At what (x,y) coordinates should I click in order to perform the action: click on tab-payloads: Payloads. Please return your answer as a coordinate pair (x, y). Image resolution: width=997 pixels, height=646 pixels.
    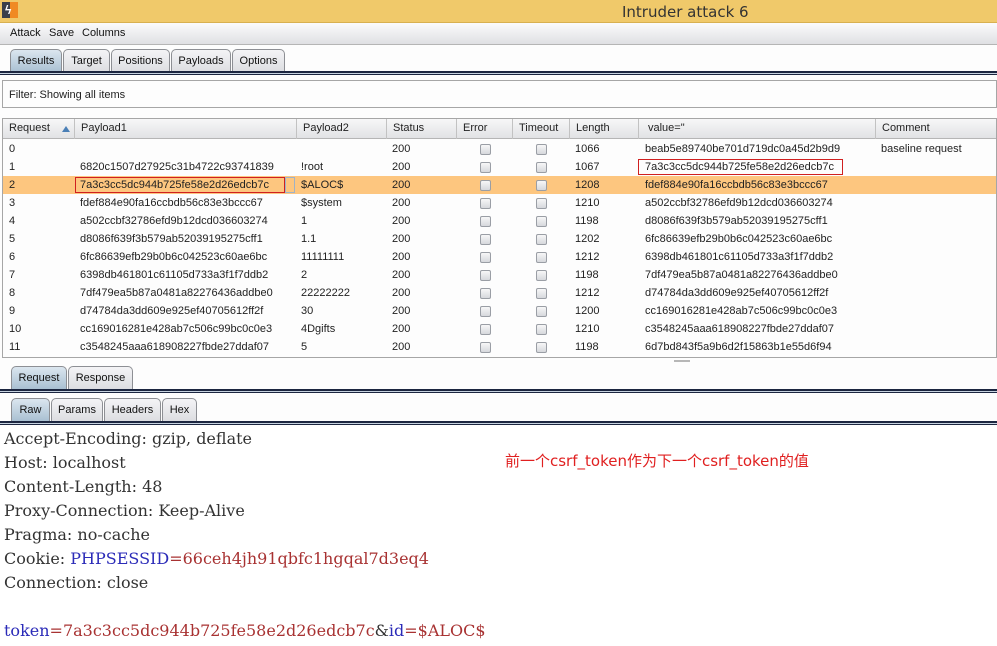
    Looking at the image, I should click on (201, 60).